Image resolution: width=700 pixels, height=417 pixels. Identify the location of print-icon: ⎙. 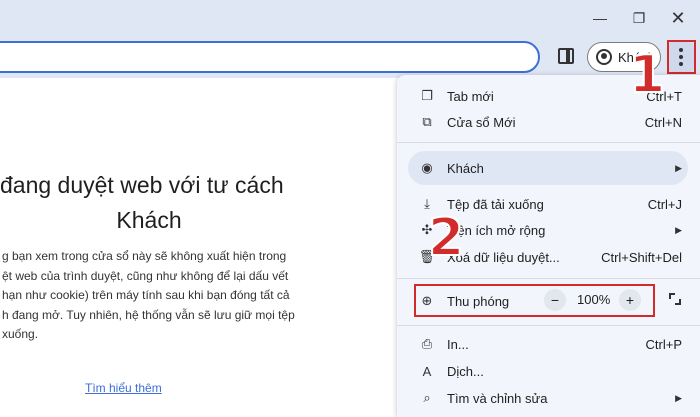
(427, 343).